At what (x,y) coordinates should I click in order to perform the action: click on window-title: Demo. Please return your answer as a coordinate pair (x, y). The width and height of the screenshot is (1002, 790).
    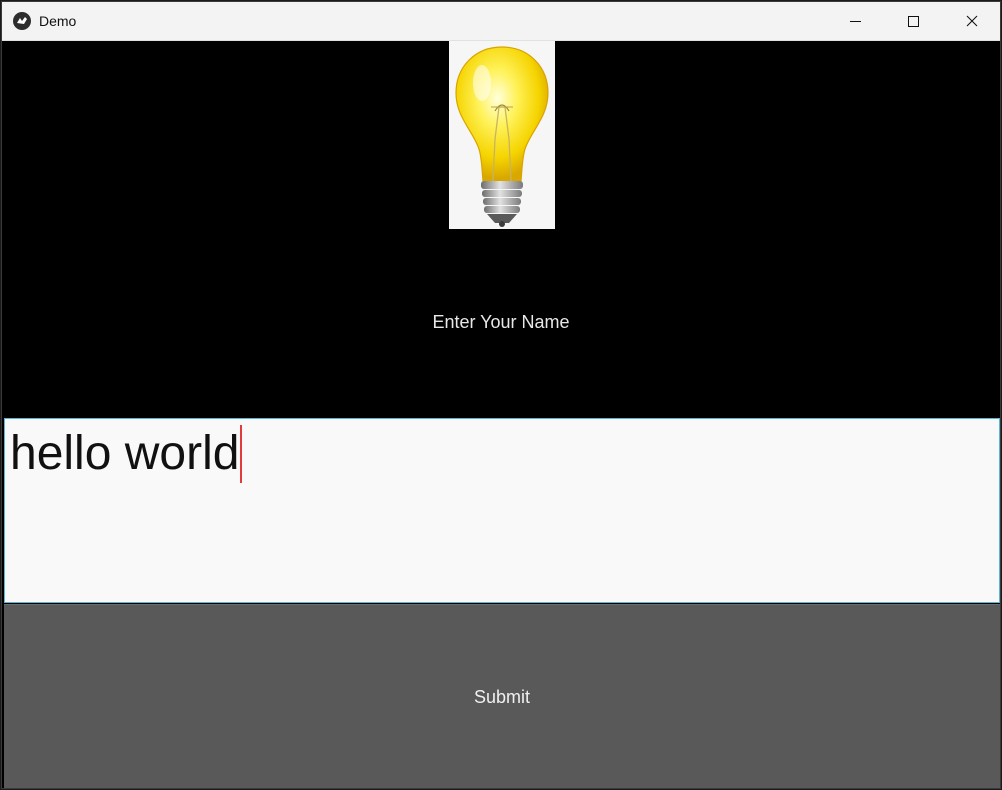
    Looking at the image, I should click on (58, 21).